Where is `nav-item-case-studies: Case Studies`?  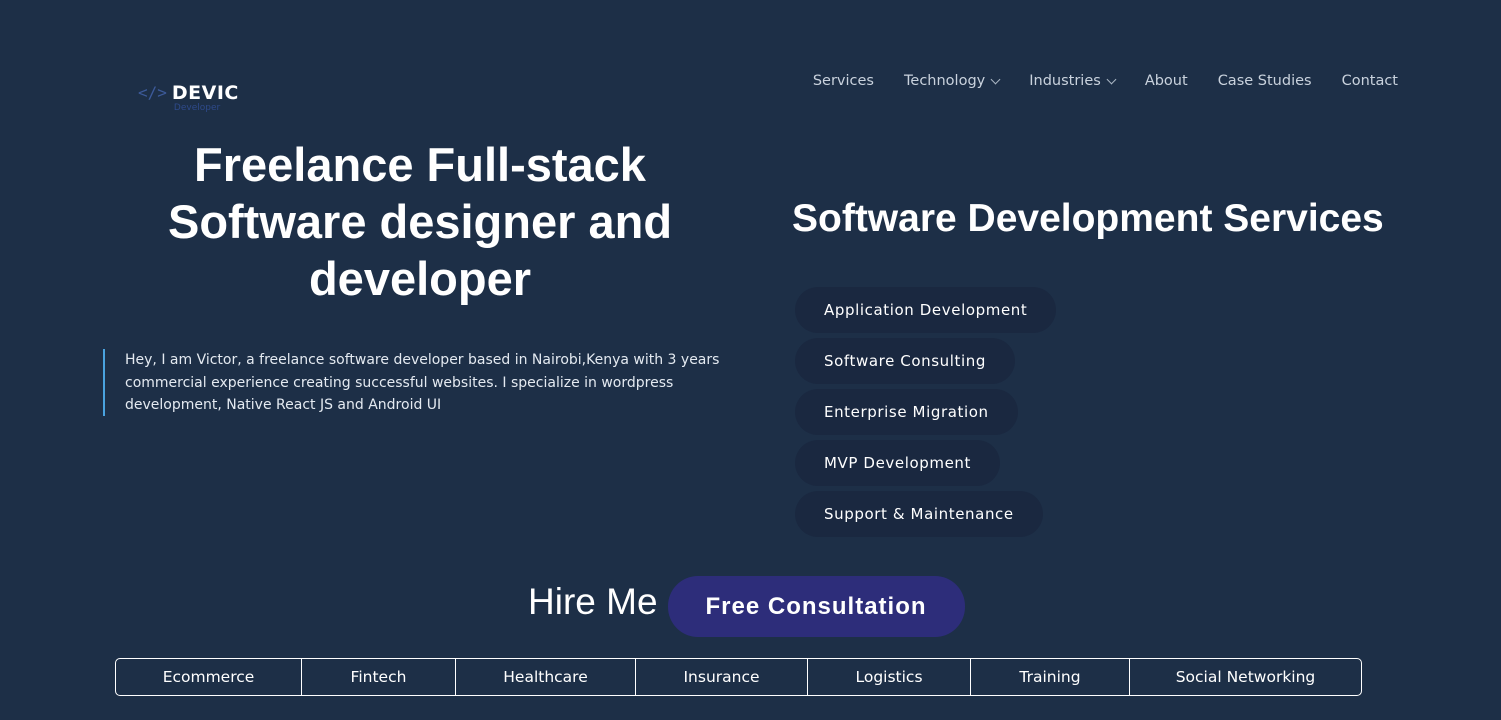
nav-item-case-studies: Case Studies is located at coordinates (1265, 81).